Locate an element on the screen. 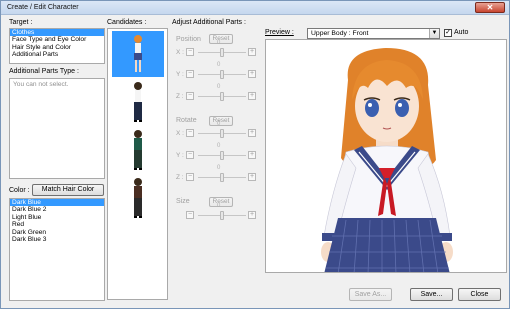 This screenshot has height=309, width=510. color-item: Dark Blue 3 is located at coordinates (57, 239).